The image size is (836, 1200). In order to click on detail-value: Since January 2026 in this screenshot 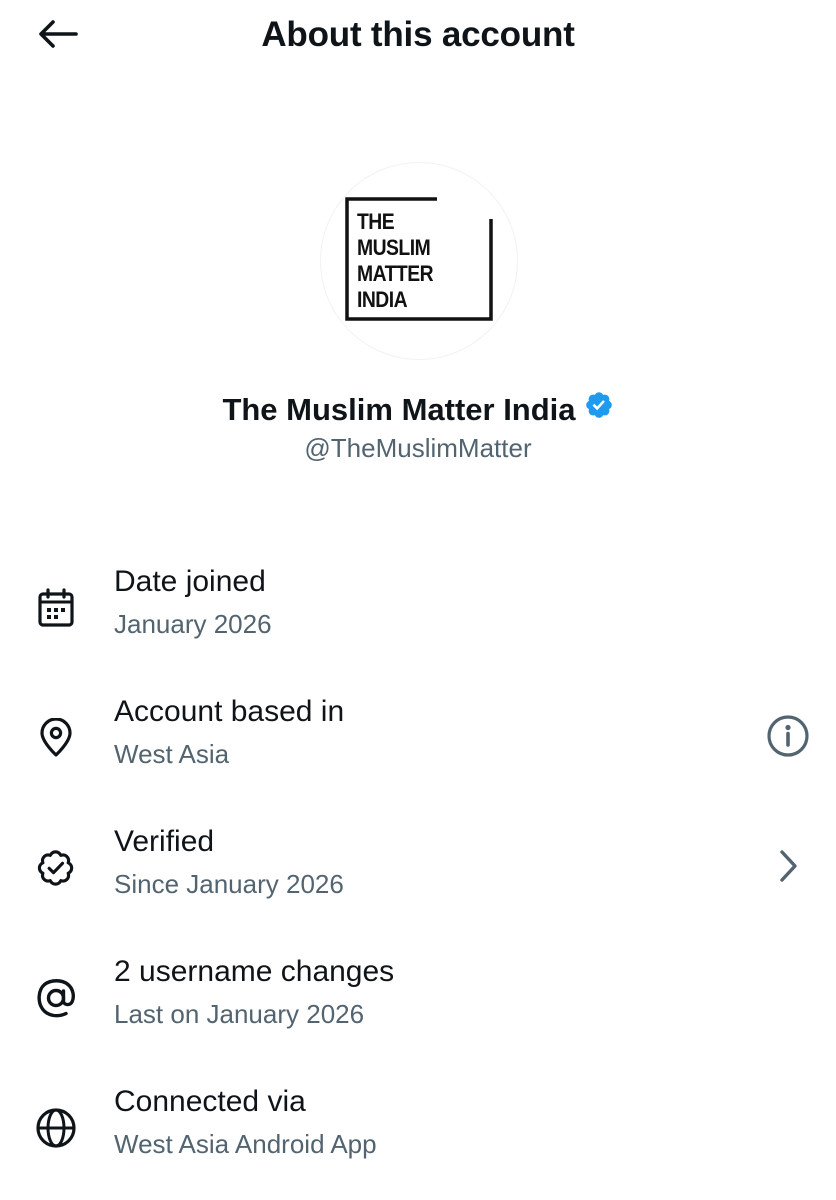, I will do `click(229, 884)`.